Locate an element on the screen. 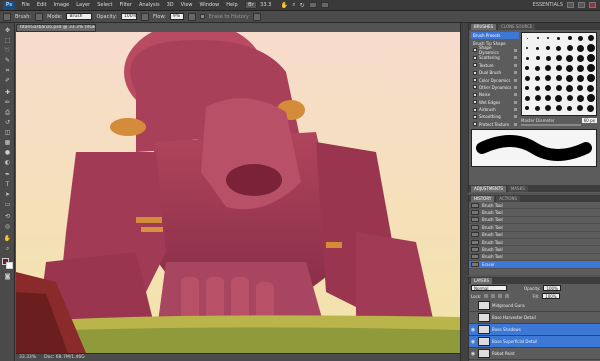 The height and width of the screenshot is (361, 600). tab-adjustments: ADJUSTMENTS is located at coordinates (488, 189).